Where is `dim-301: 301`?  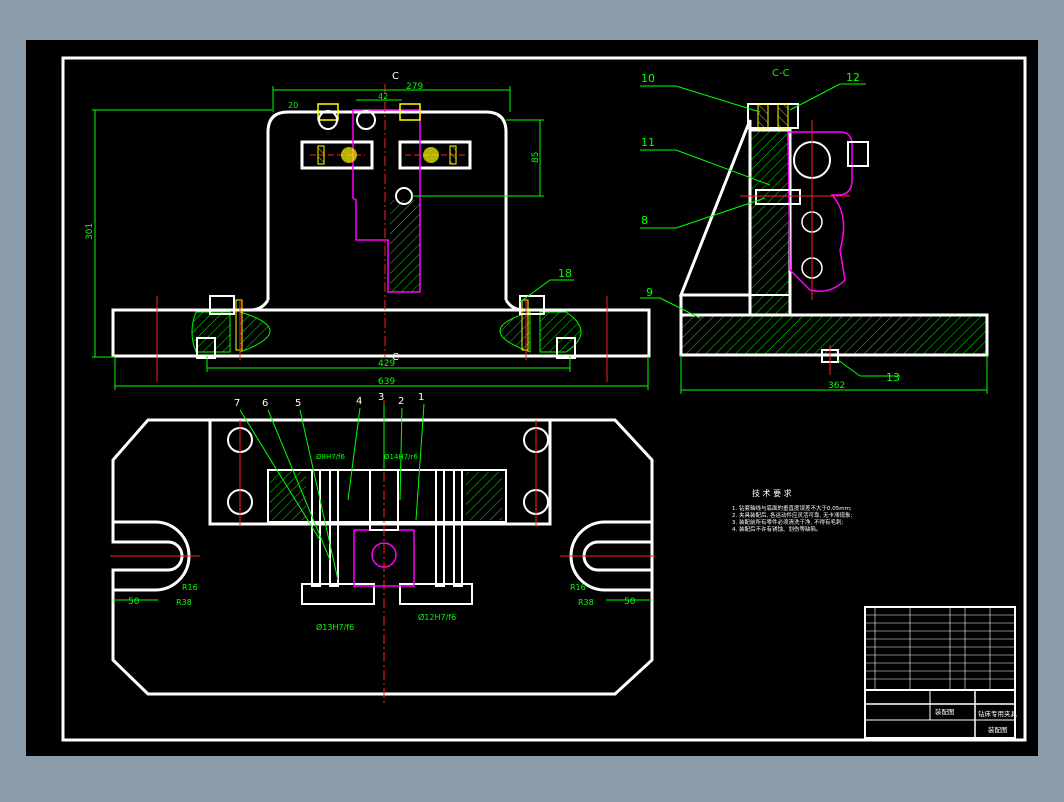
dim-301: 301 is located at coordinates (90, 231).